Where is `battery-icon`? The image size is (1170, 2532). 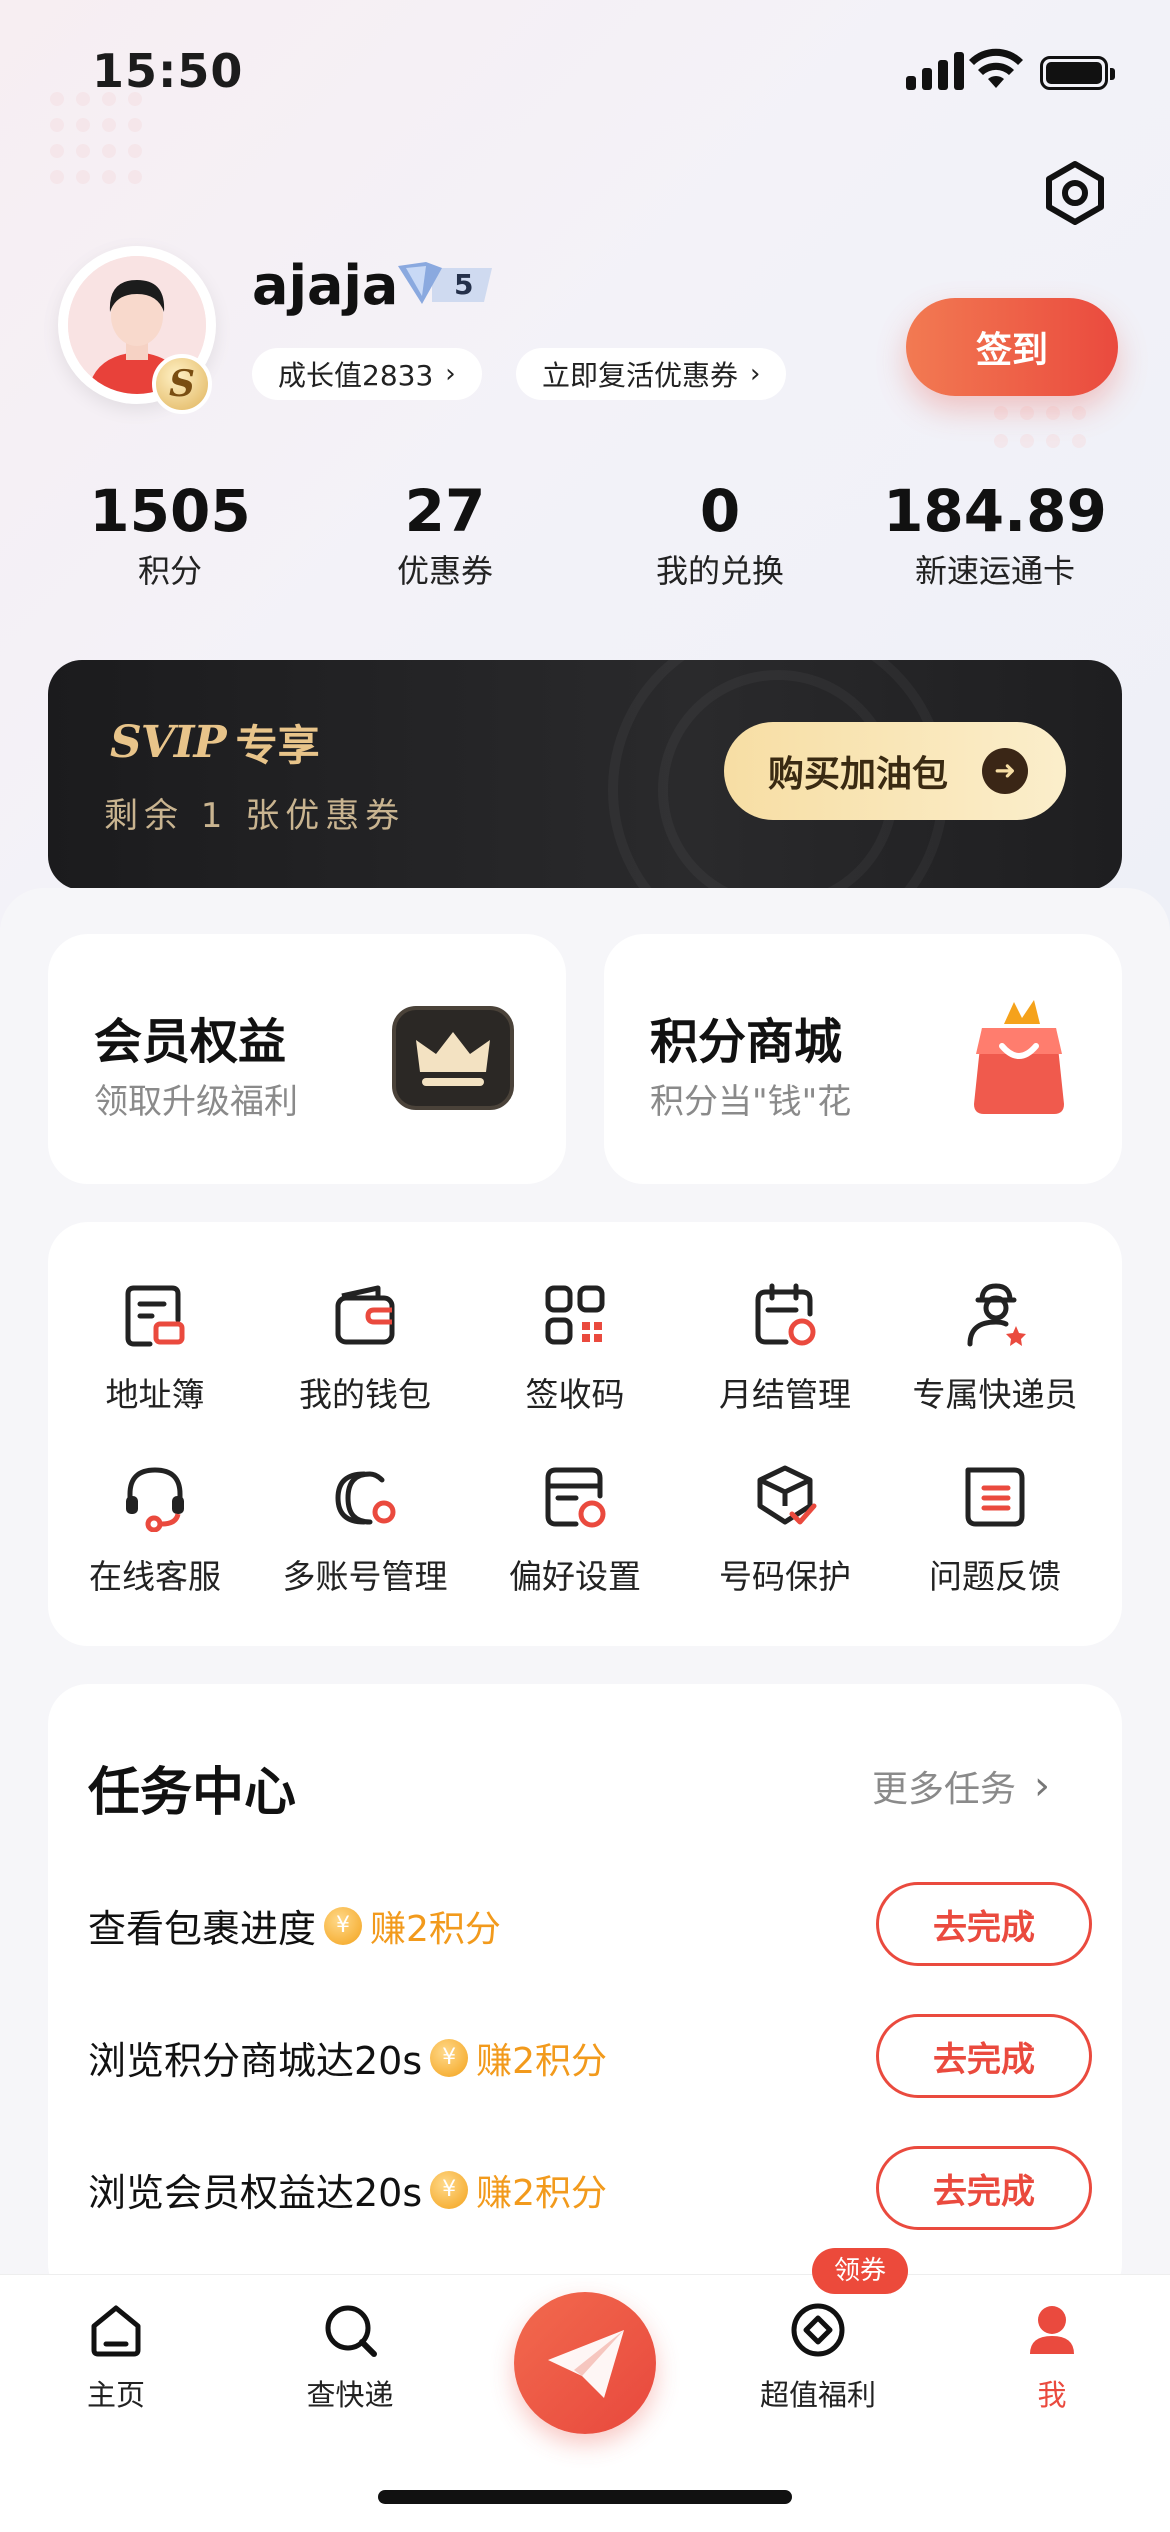
battery-icon is located at coordinates (1077, 73).